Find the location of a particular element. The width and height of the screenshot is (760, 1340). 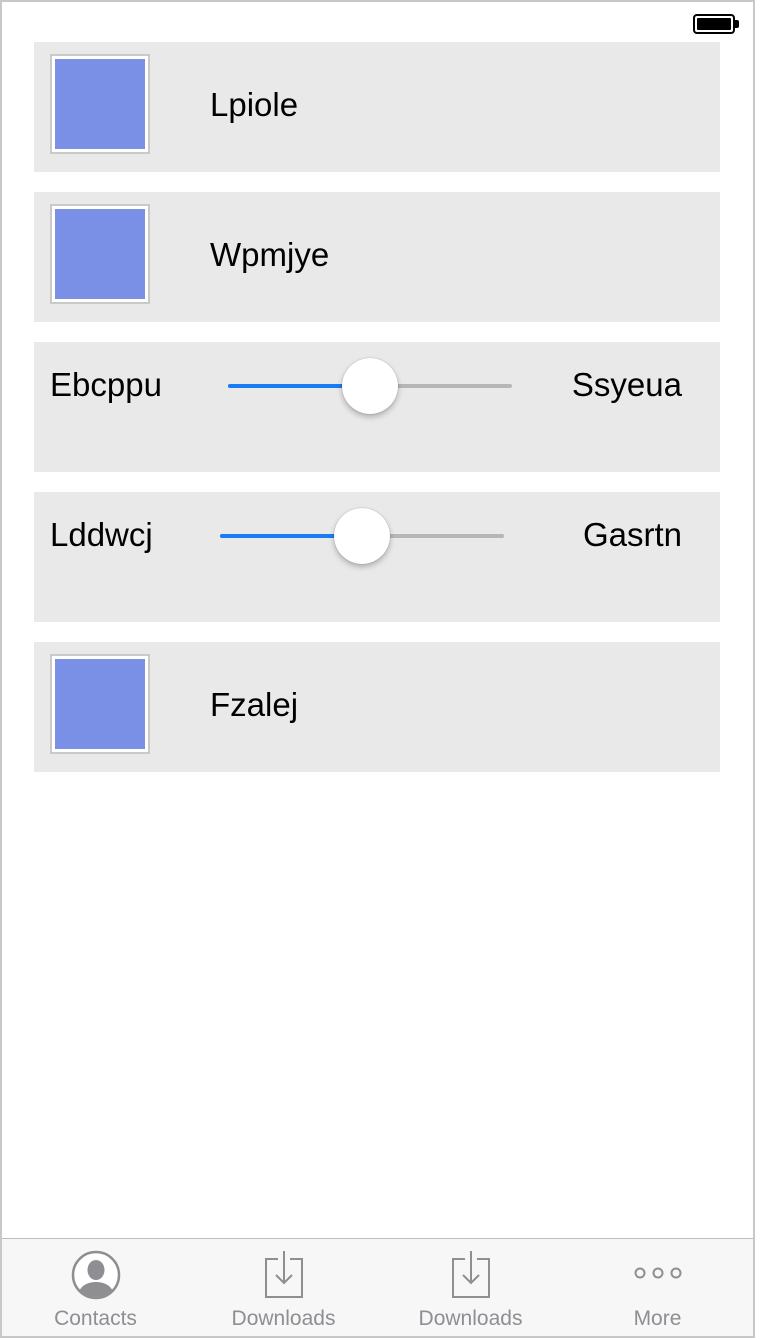

item-label: Wpmjye is located at coordinates (270, 254).